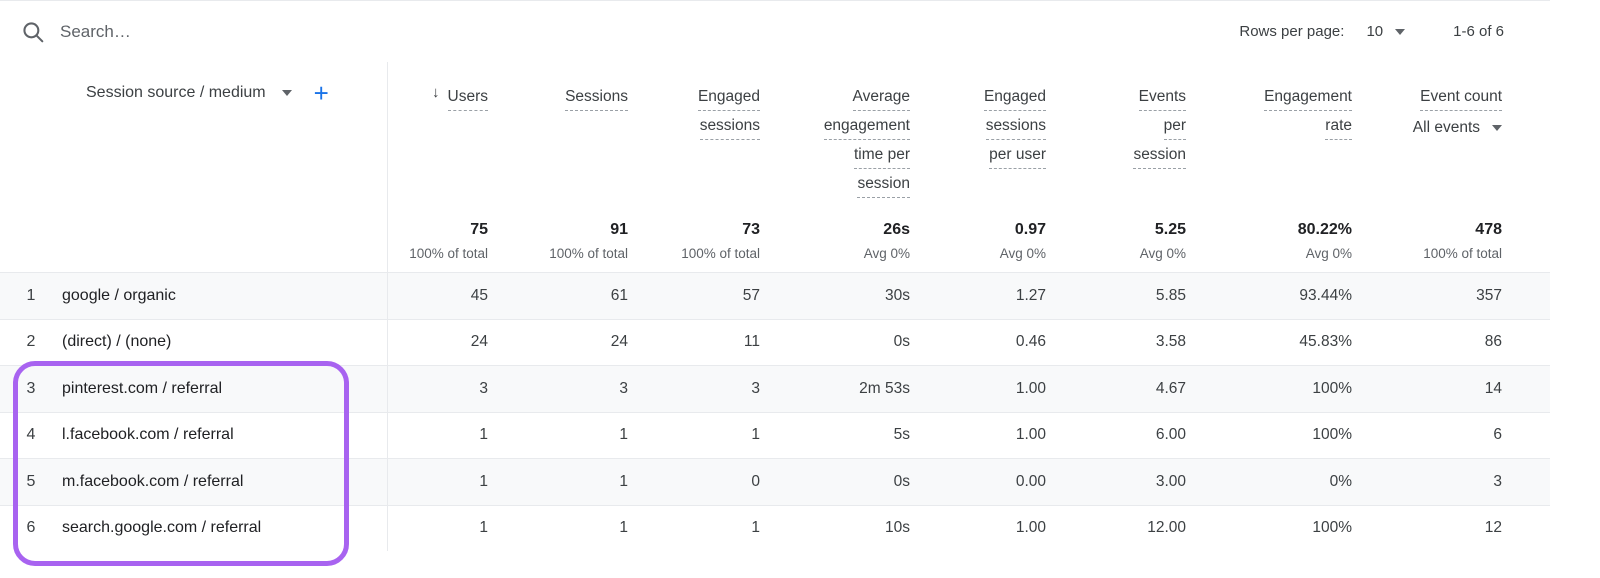 The width and height of the screenshot is (1600, 578). What do you see at coordinates (1000, 343) in the screenshot?
I see `metric-cell: 0.46` at bounding box center [1000, 343].